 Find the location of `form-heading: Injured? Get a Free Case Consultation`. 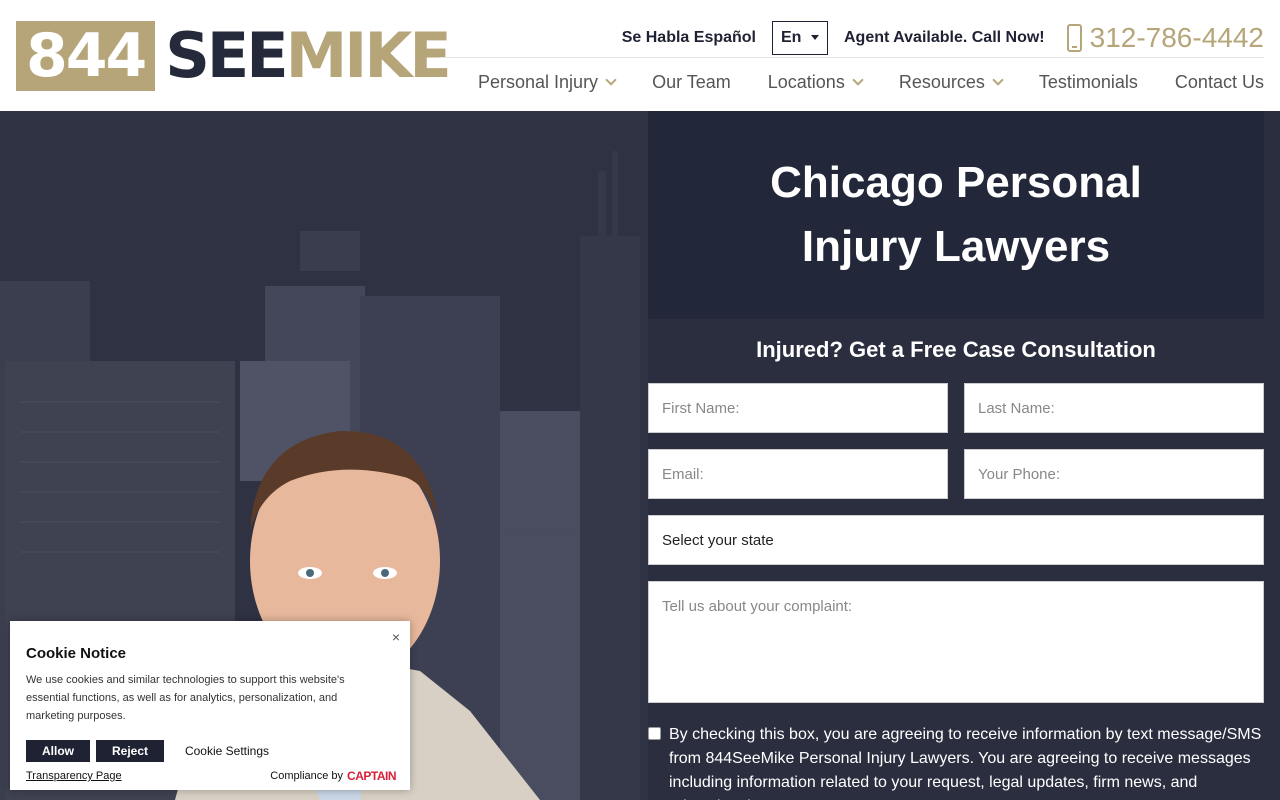

form-heading: Injured? Get a Free Case Consultation is located at coordinates (956, 349).